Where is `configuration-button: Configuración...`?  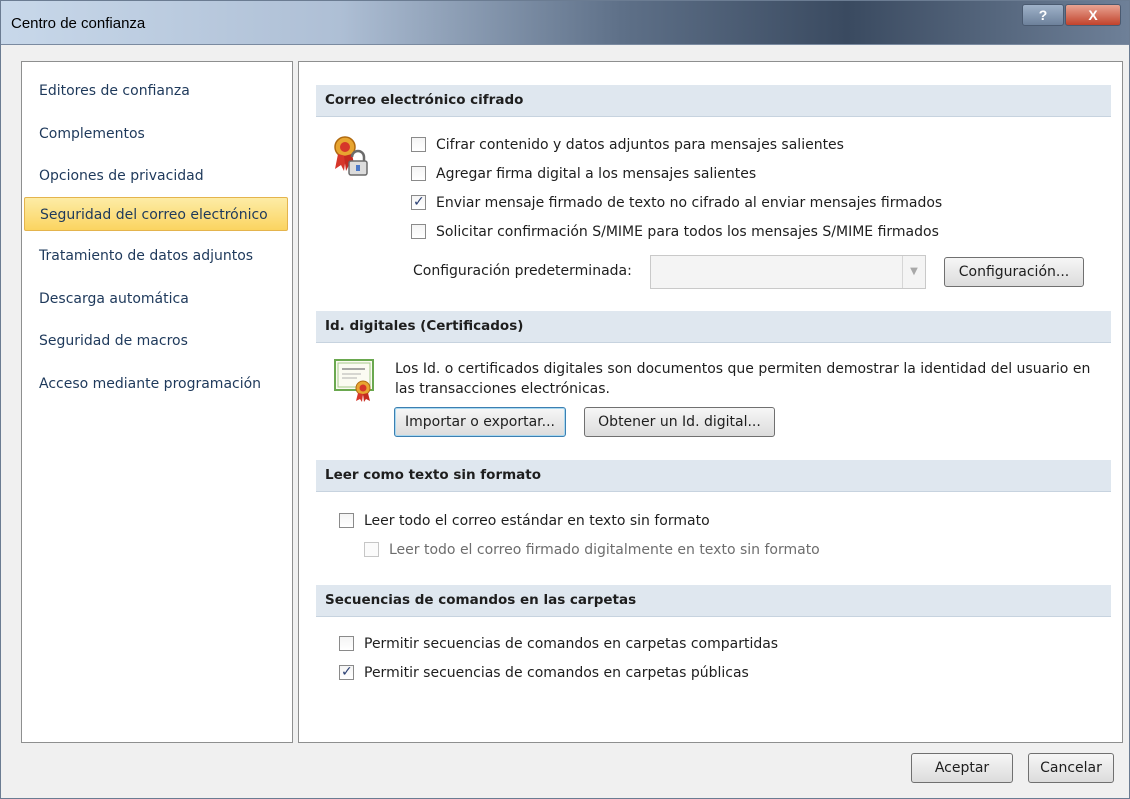
configuration-button: Configuración... is located at coordinates (1014, 272).